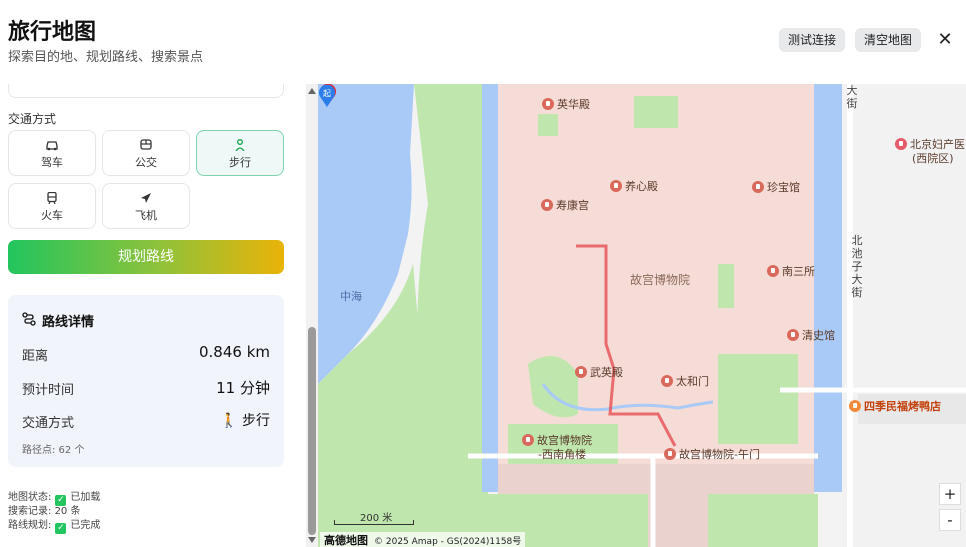 Image resolution: width=966 pixels, height=547 pixels. What do you see at coordinates (52, 32) in the screenshot?
I see `app-title: 旅行地图` at bounding box center [52, 32].